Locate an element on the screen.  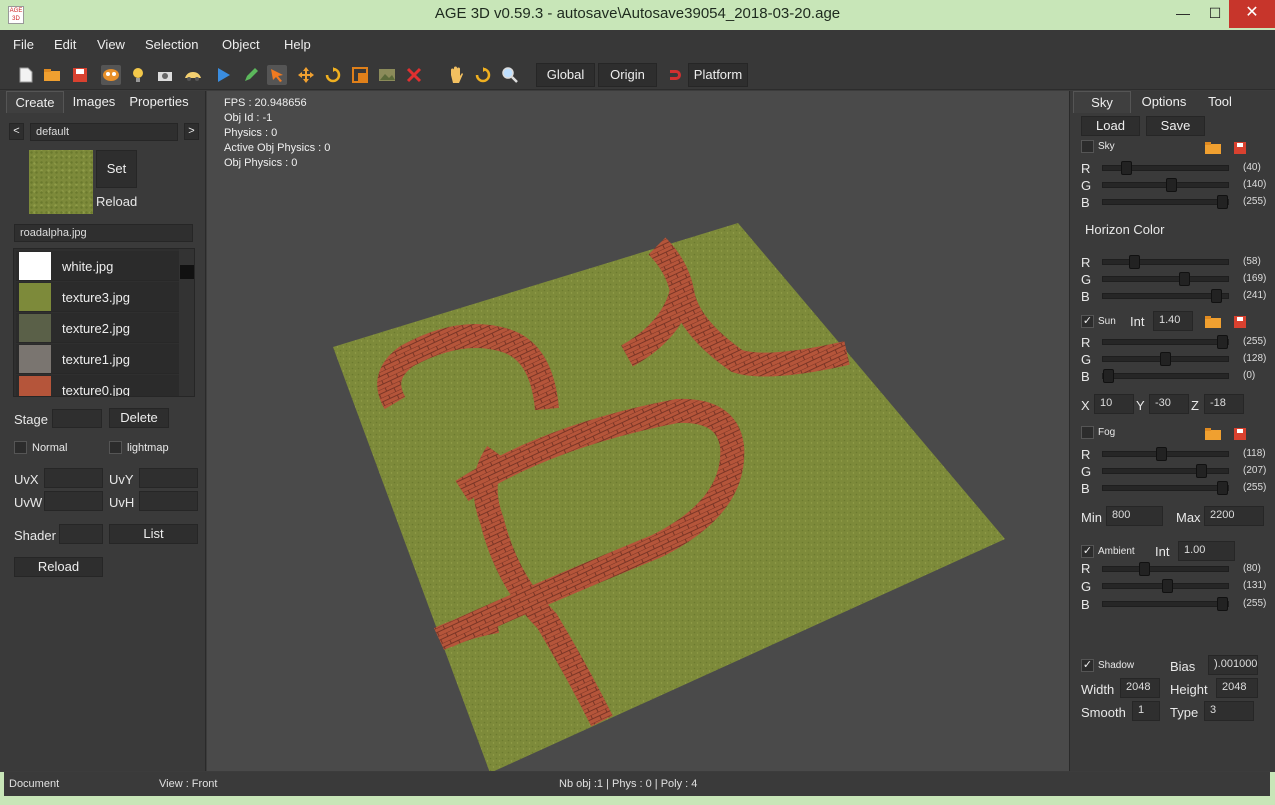
sky-r-slider is located at coordinates (1165, 168).